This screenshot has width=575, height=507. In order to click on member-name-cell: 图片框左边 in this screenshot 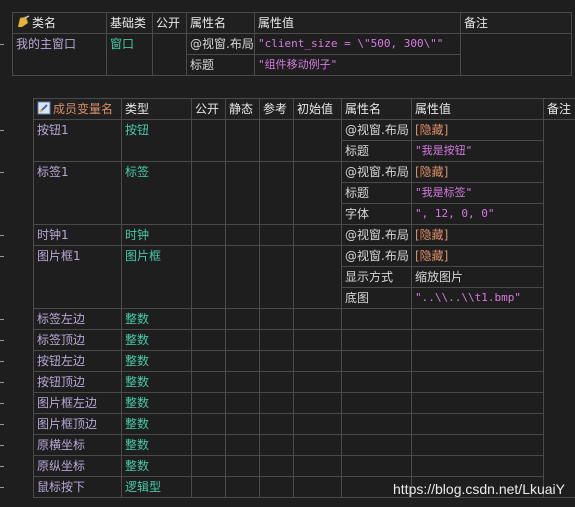, I will do `click(77, 403)`.